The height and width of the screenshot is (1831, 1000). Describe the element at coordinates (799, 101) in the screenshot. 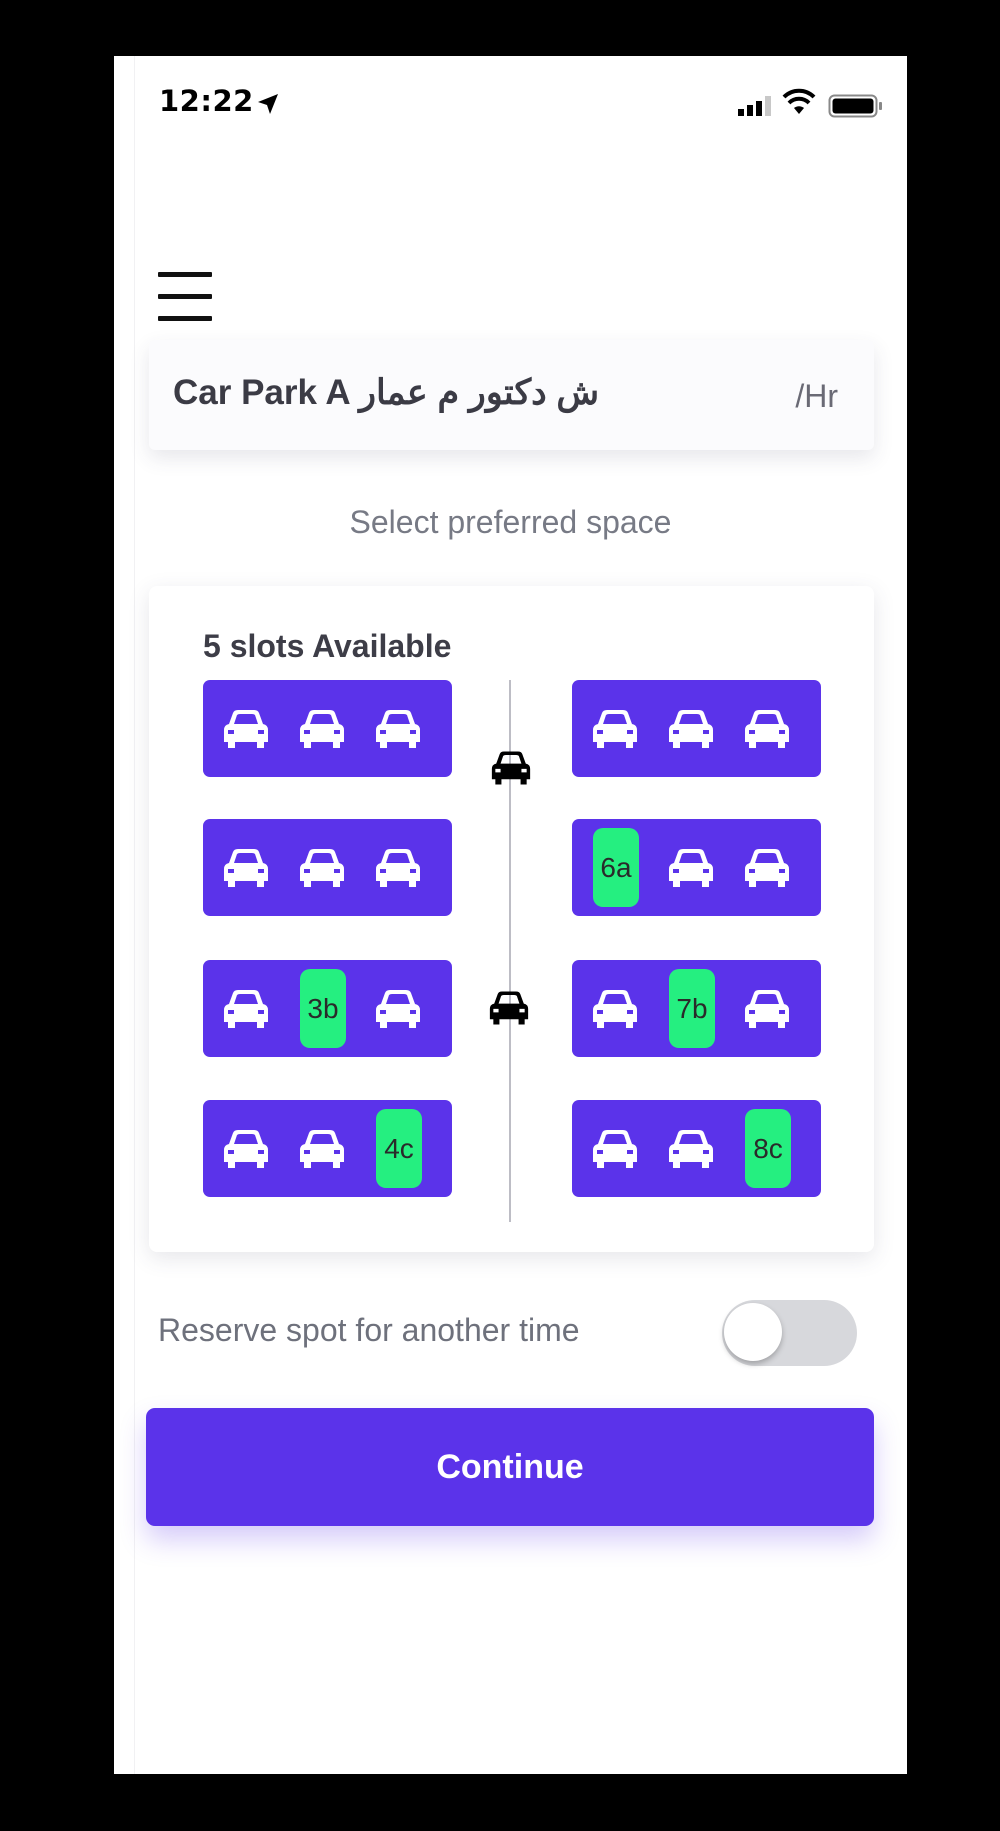

I see `wifi-icon` at that location.